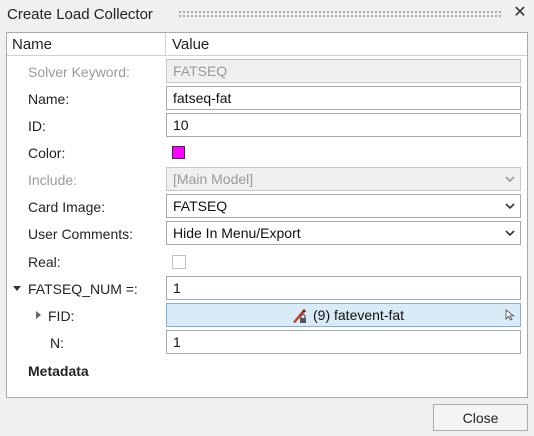 The image size is (534, 436). I want to click on include-select: [Main Model], so click(343, 179).